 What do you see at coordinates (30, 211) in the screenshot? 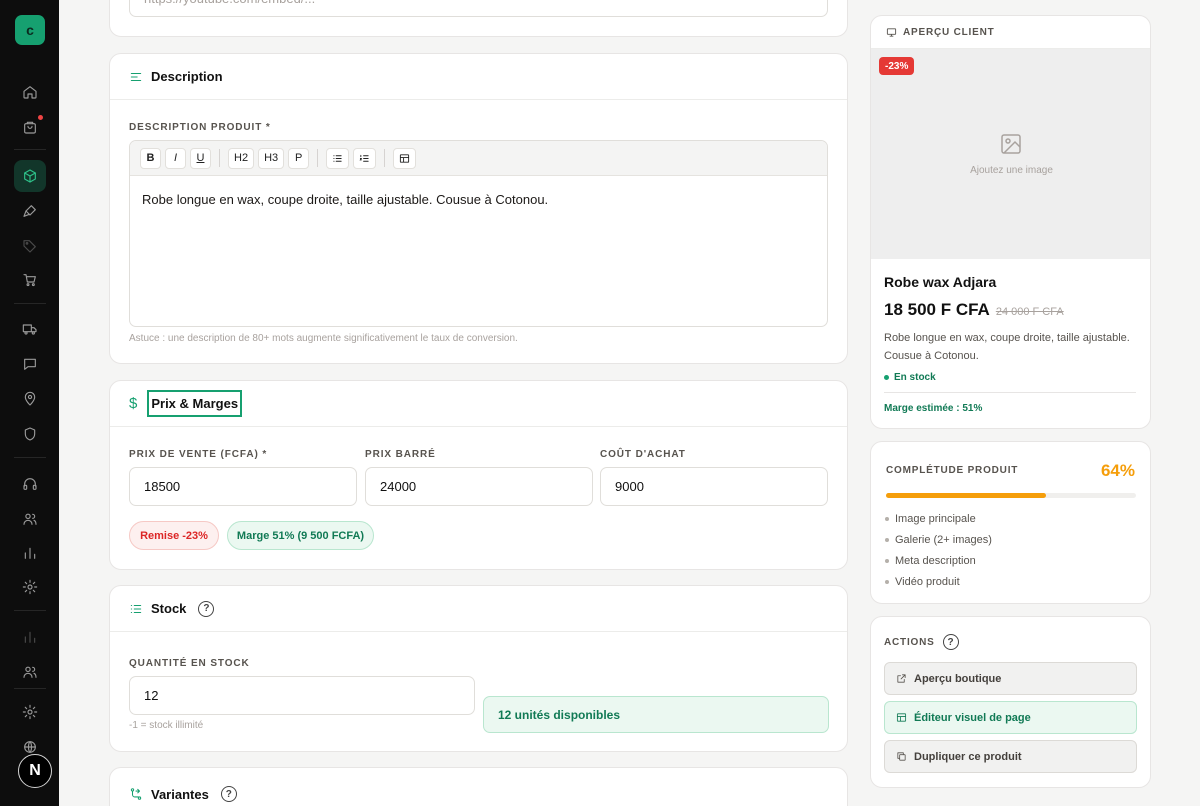
I see `brush-icon` at bounding box center [30, 211].